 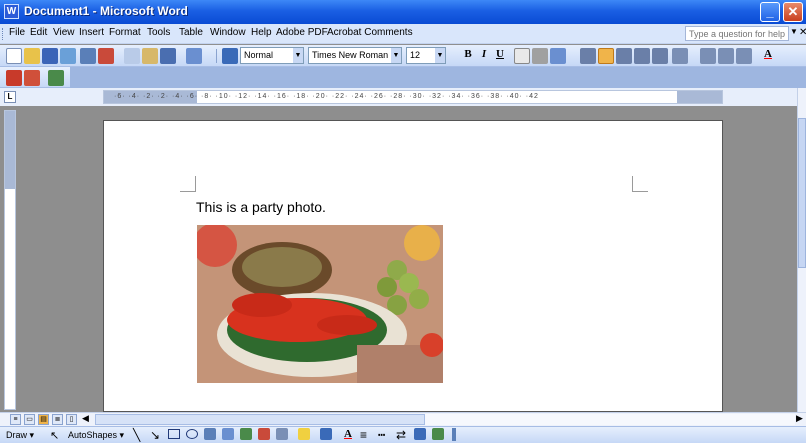 What do you see at coordinates (168, 56) in the screenshot?
I see `format-painter-icon` at bounding box center [168, 56].